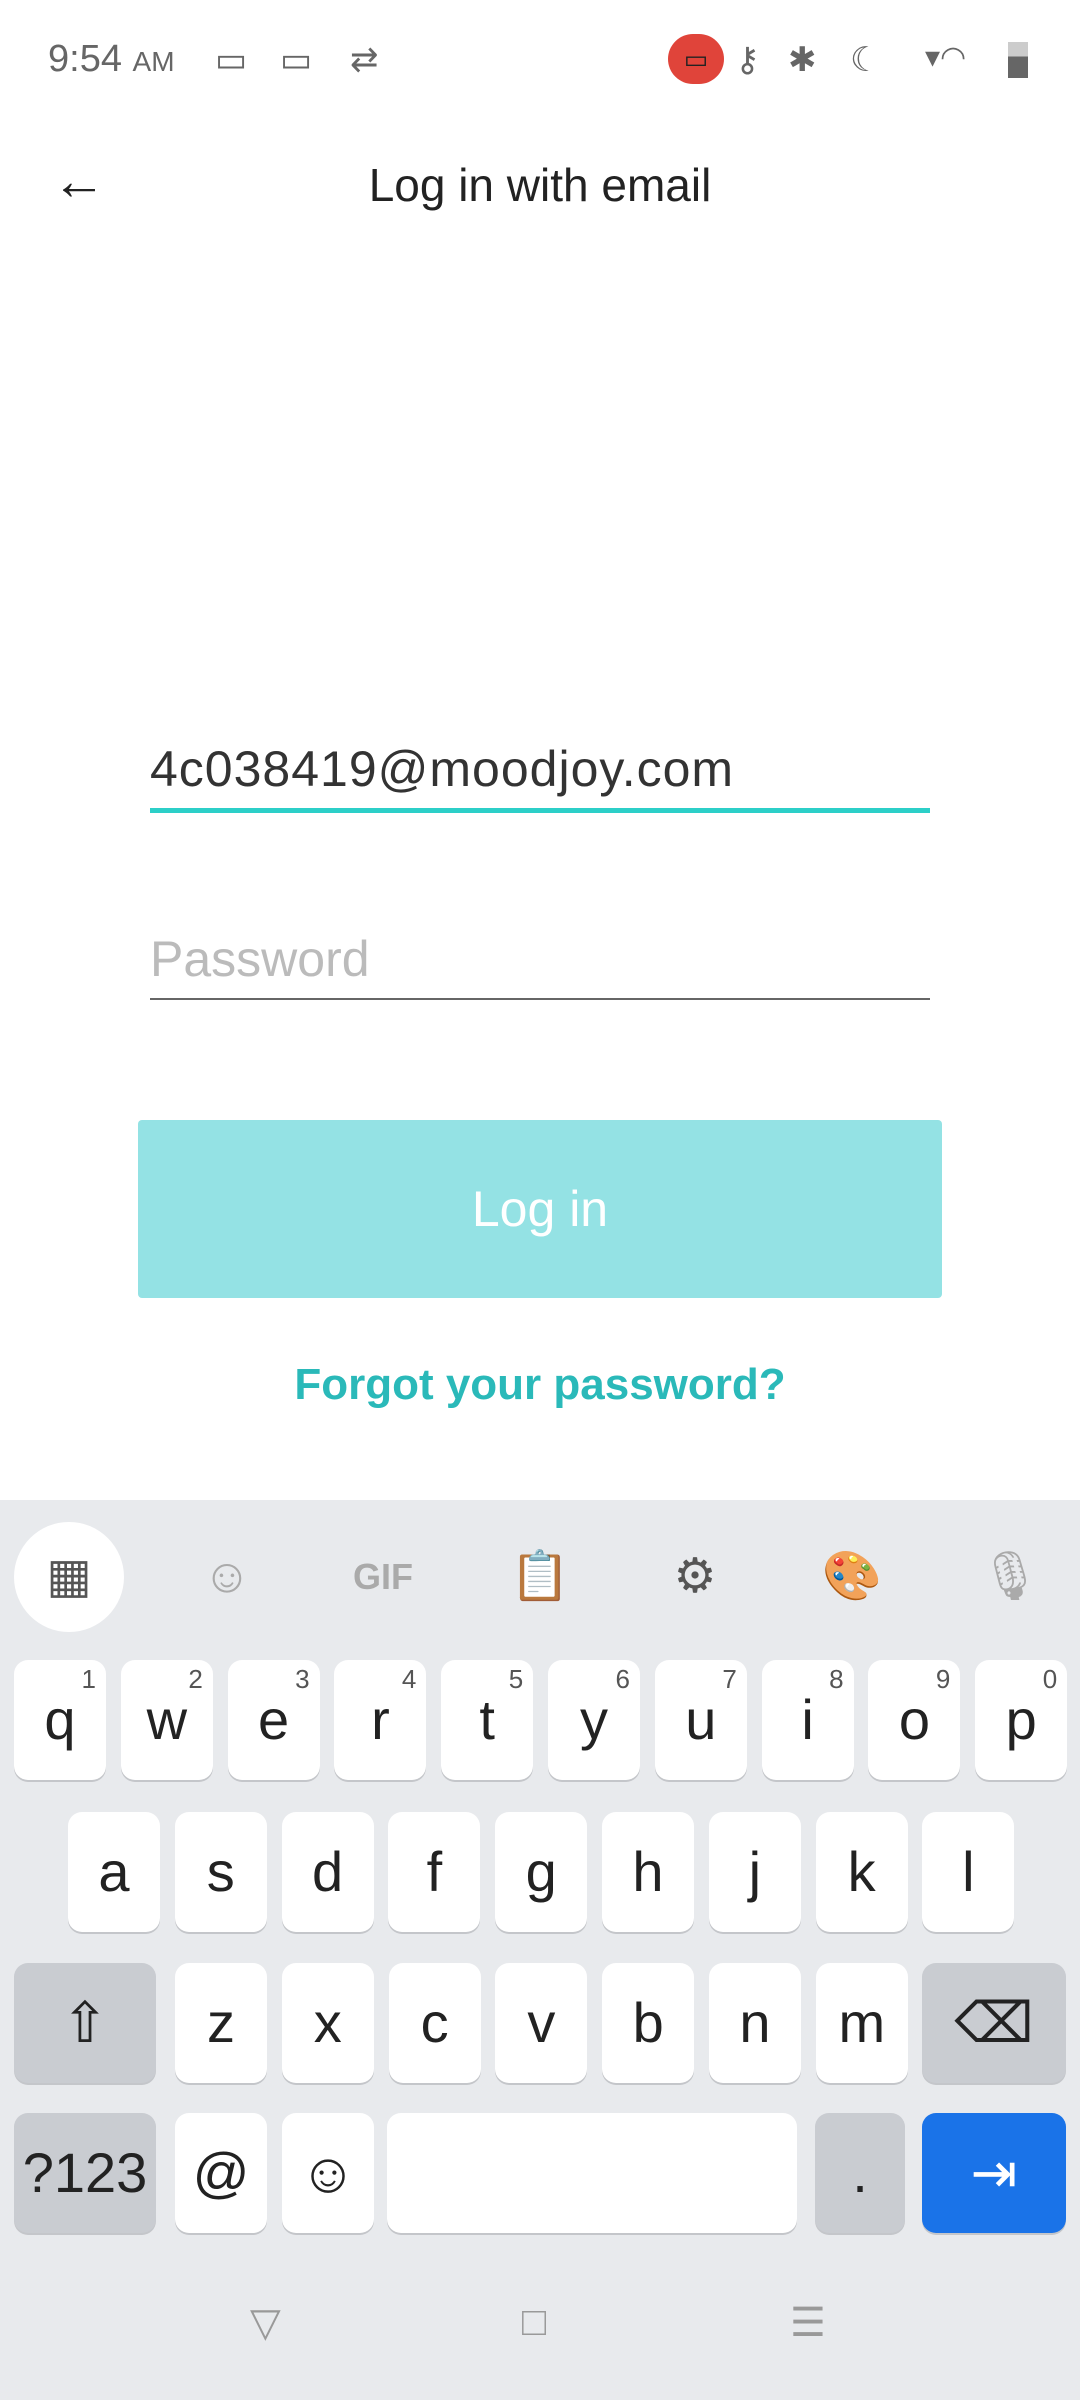  What do you see at coordinates (695, 1577) in the screenshot?
I see `settings-icon: ⚙` at bounding box center [695, 1577].